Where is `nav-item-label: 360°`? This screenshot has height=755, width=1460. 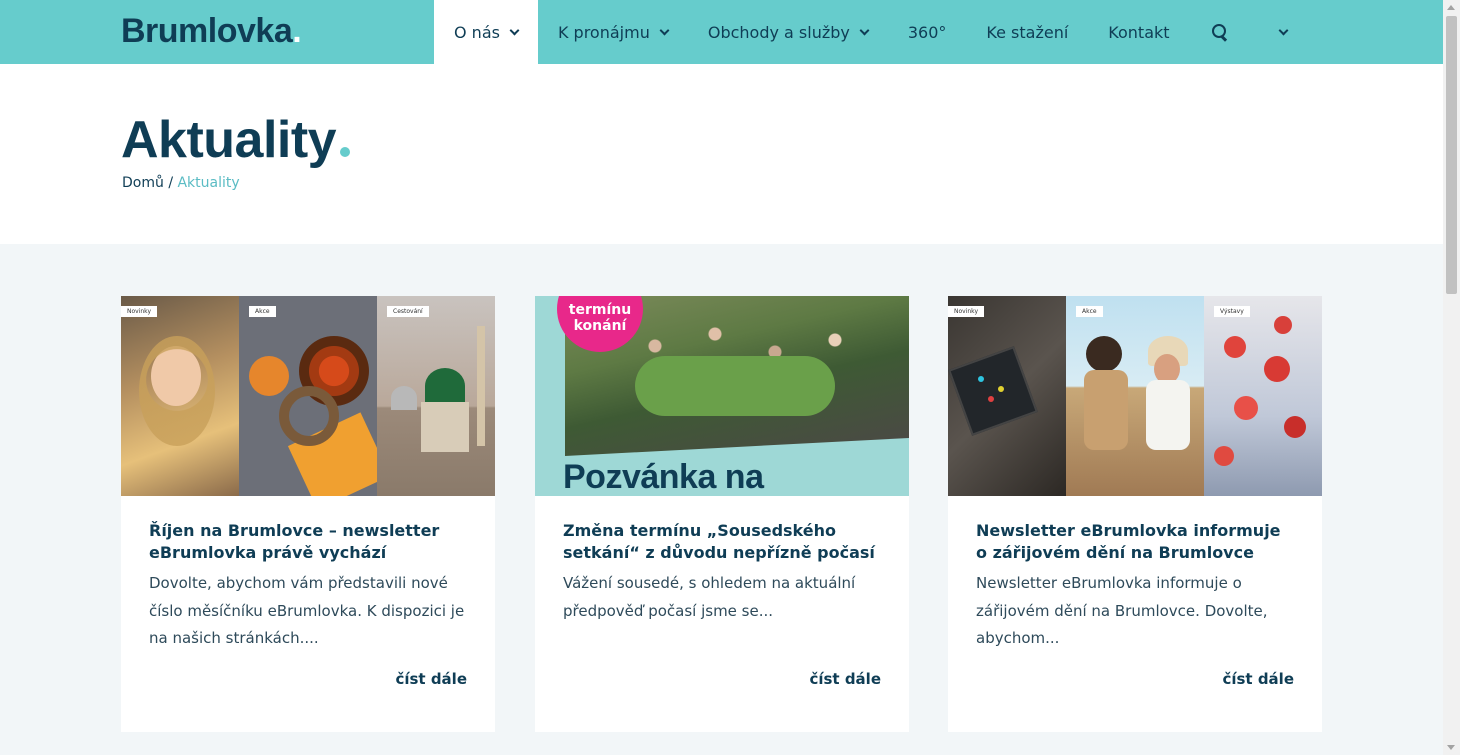
nav-item-label: 360° is located at coordinates (927, 32).